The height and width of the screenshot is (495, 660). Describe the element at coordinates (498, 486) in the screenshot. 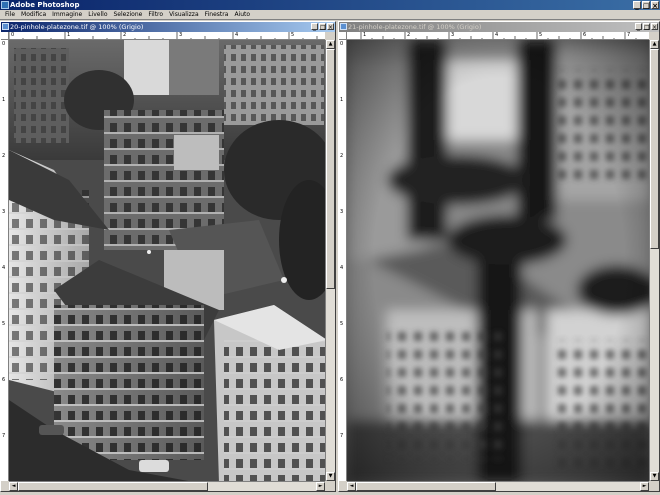

I see `document-2-horizontal-scrollbar: ◄ ►` at that location.